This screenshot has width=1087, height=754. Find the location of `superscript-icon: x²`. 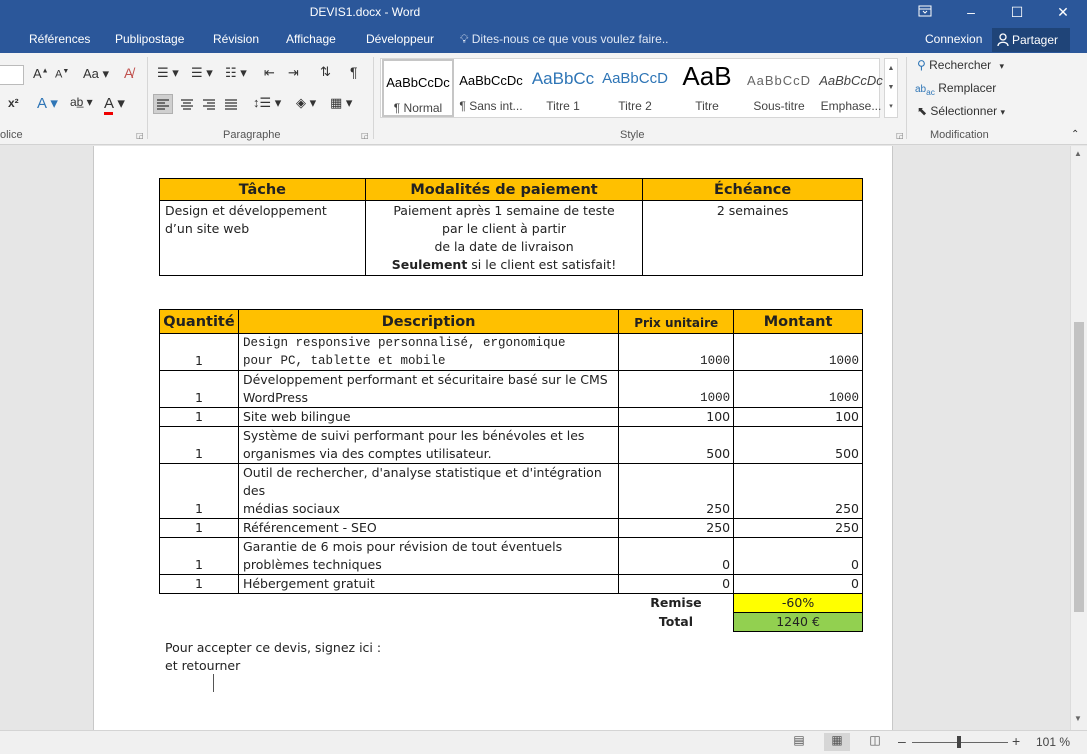

superscript-icon: x² is located at coordinates (13, 103).